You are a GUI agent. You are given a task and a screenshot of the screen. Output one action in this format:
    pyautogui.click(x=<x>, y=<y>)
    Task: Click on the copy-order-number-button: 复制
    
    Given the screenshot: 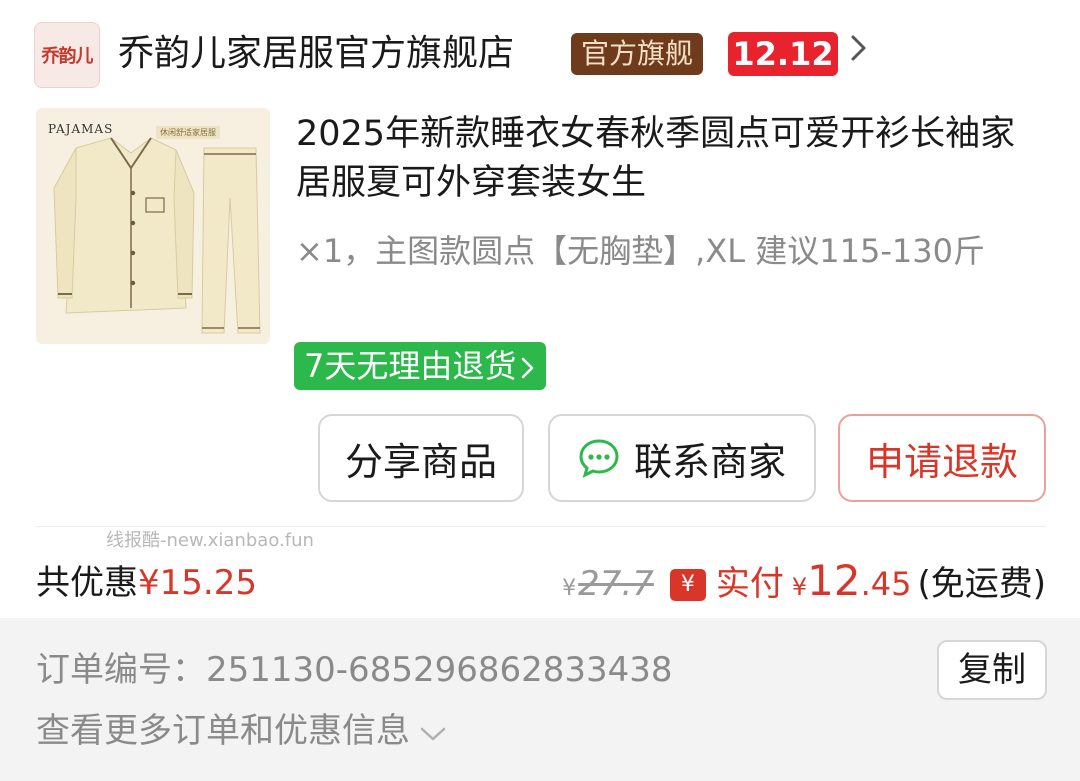 What is the action you would take?
    pyautogui.click(x=992, y=670)
    